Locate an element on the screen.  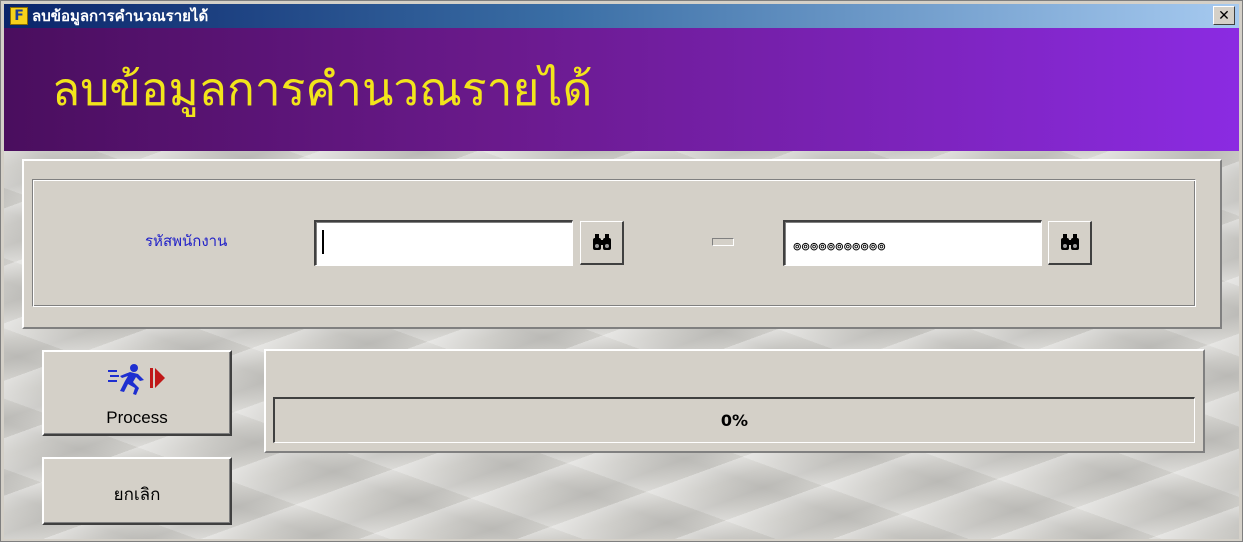
process-button-label: Process is located at coordinates (137, 417).